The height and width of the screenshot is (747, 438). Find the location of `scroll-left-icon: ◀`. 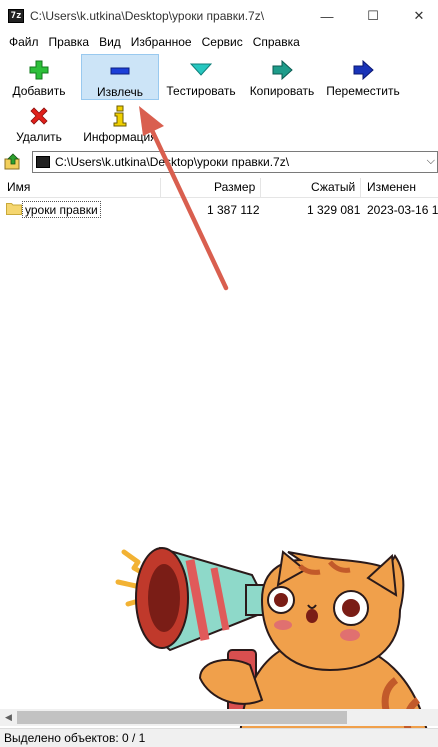

scroll-left-icon: ◀ is located at coordinates (8, 717).